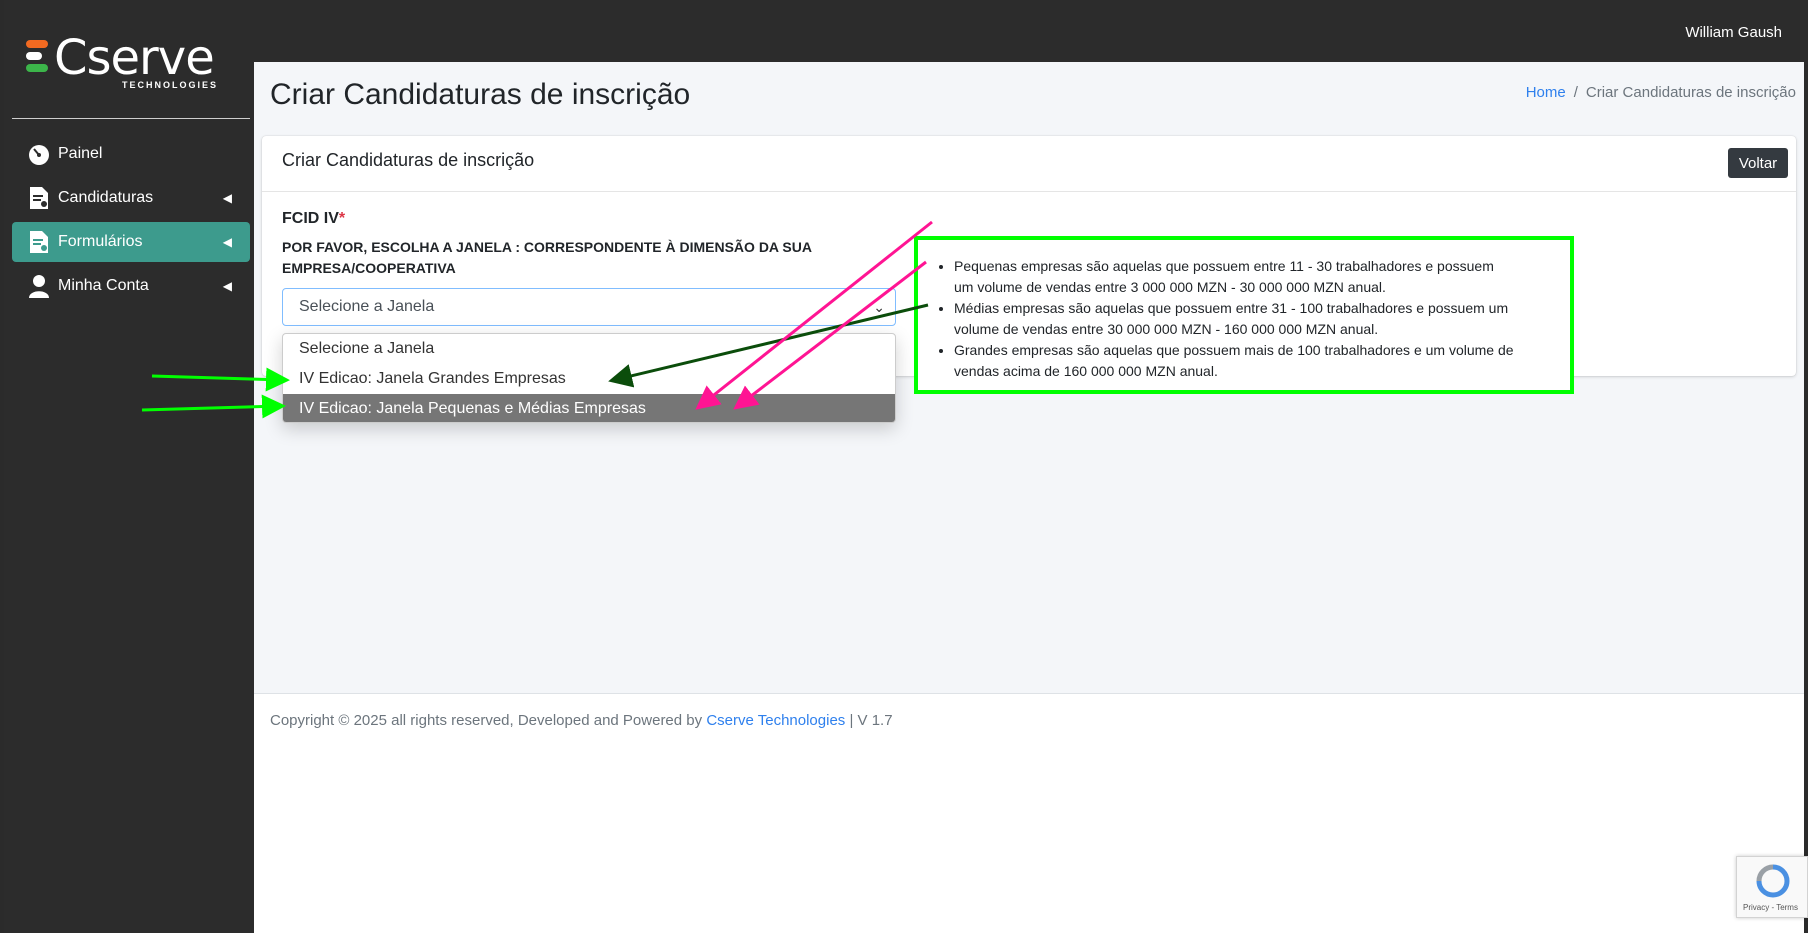 The height and width of the screenshot is (933, 1808). I want to click on select-value: Selecione a Janela, so click(367, 306).